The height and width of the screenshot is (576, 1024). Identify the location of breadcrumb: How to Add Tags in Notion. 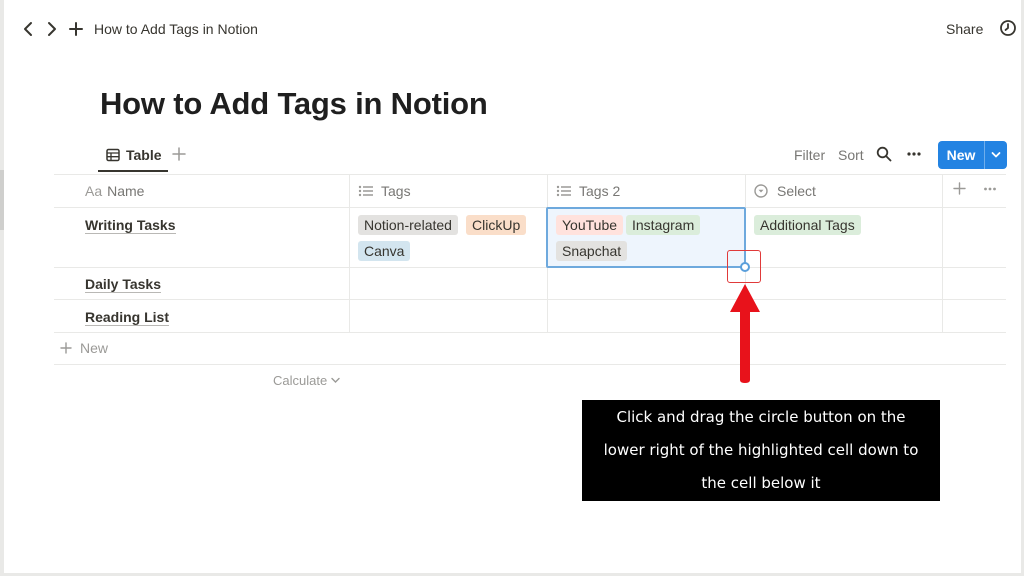
(176, 29).